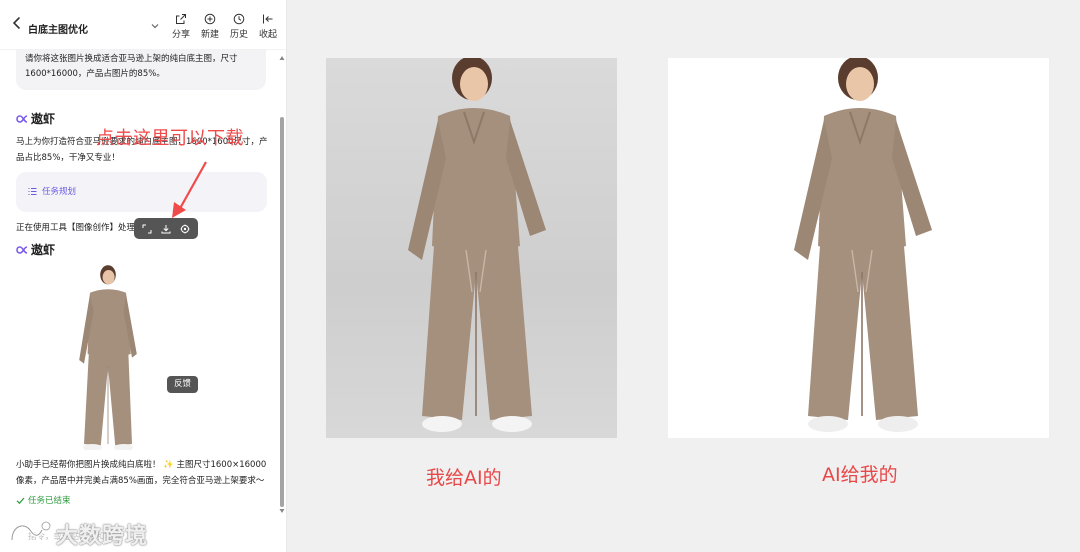 The image size is (1080, 552). I want to click on scrollbar, so click(282, 285).